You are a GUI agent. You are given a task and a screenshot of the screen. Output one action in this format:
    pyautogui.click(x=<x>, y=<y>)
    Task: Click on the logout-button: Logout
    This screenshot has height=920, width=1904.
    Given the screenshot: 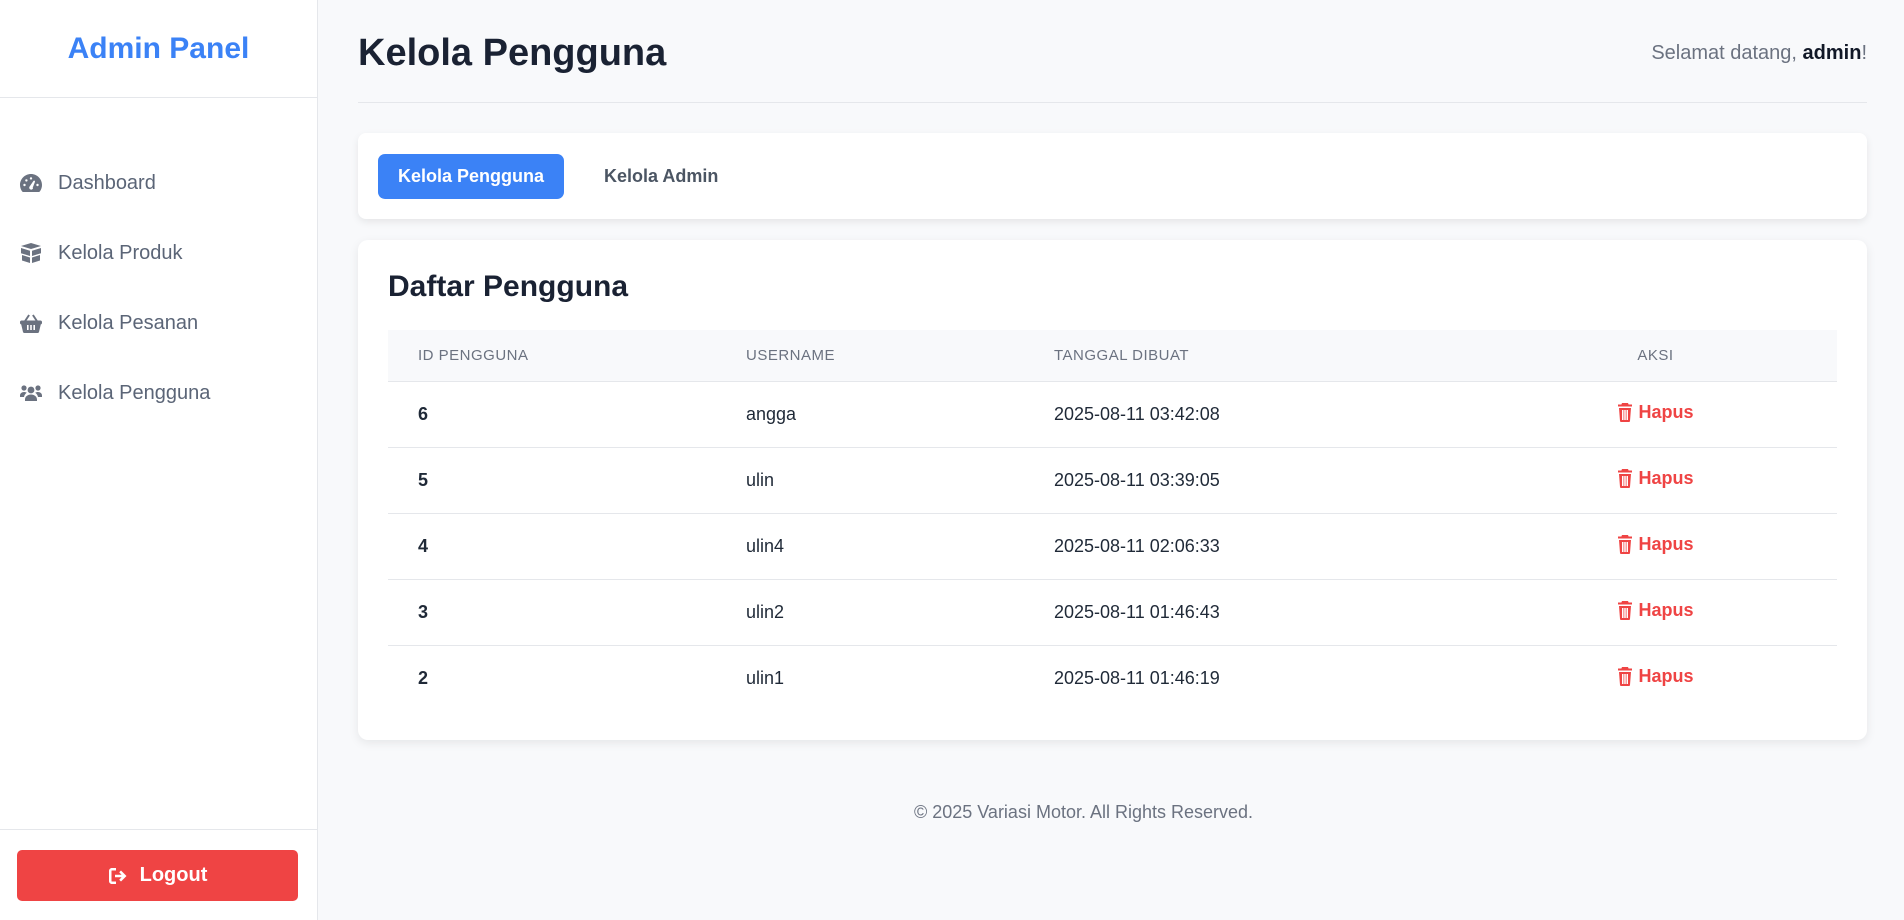 What is the action you would take?
    pyautogui.click(x=157, y=875)
    